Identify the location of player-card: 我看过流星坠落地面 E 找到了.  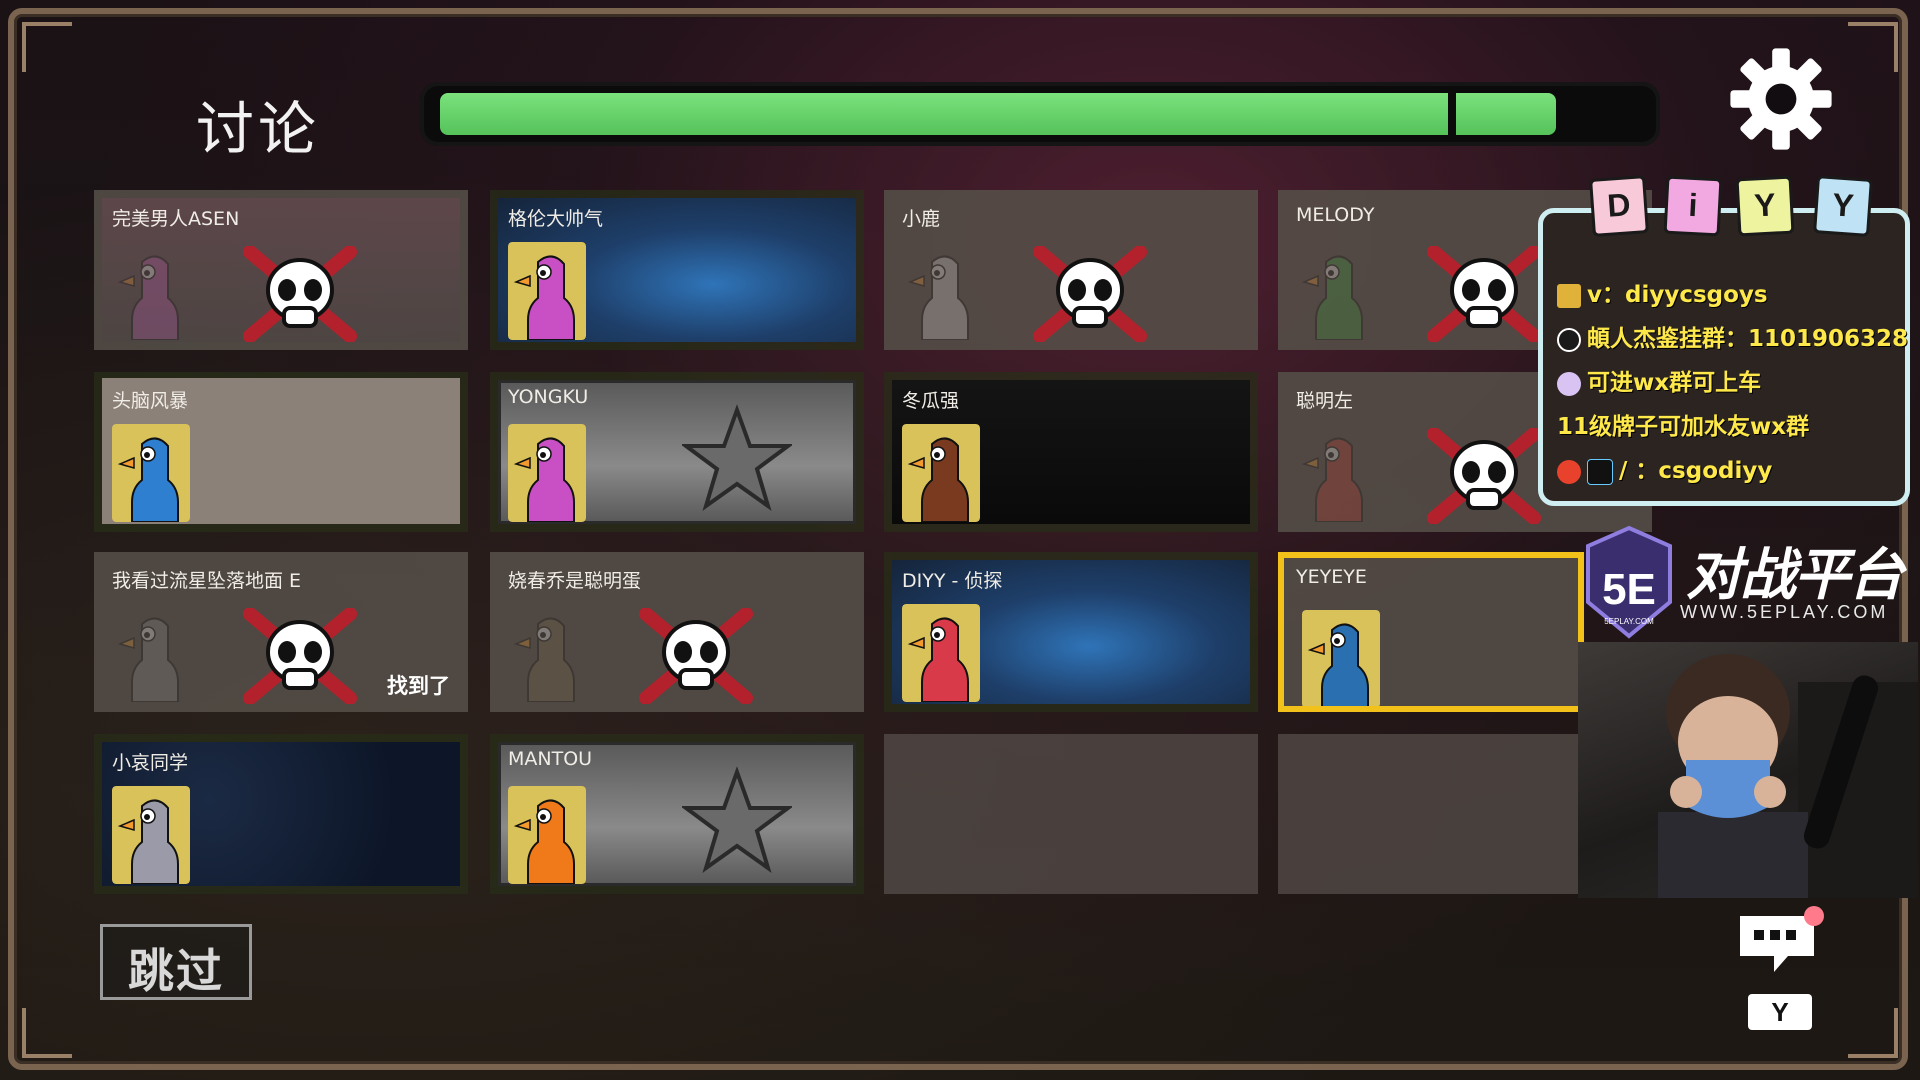
(281, 632).